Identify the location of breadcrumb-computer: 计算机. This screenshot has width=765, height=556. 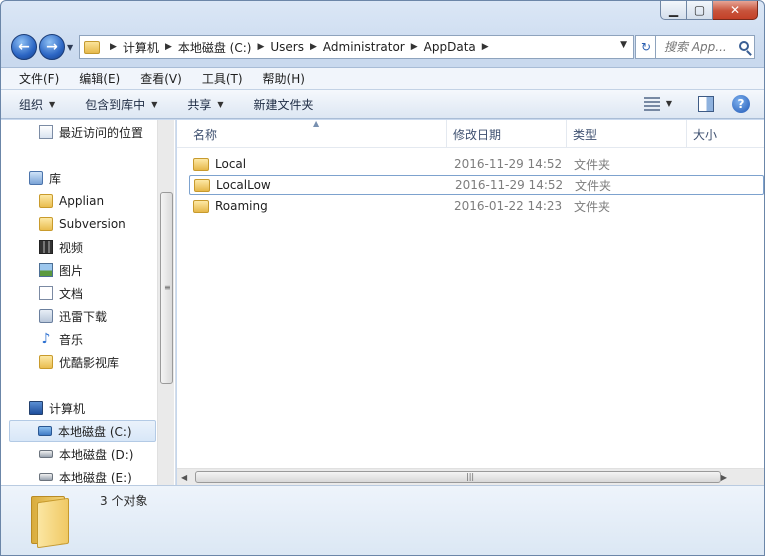
(141, 47).